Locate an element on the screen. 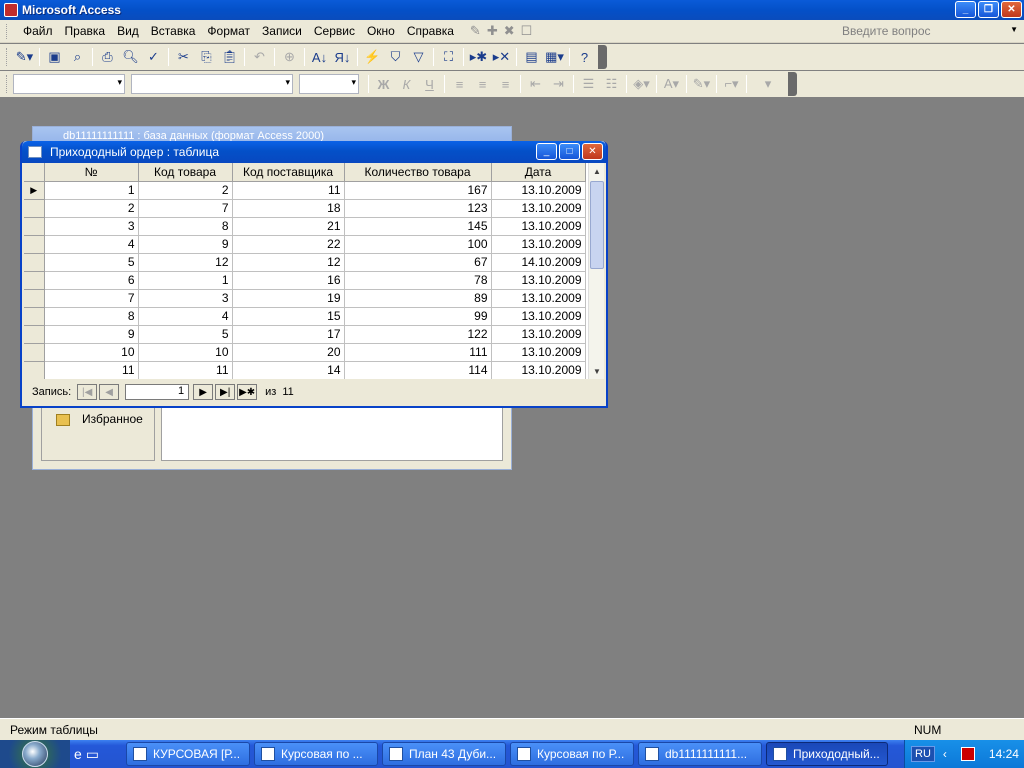  antivirus-icon is located at coordinates (967, 754).